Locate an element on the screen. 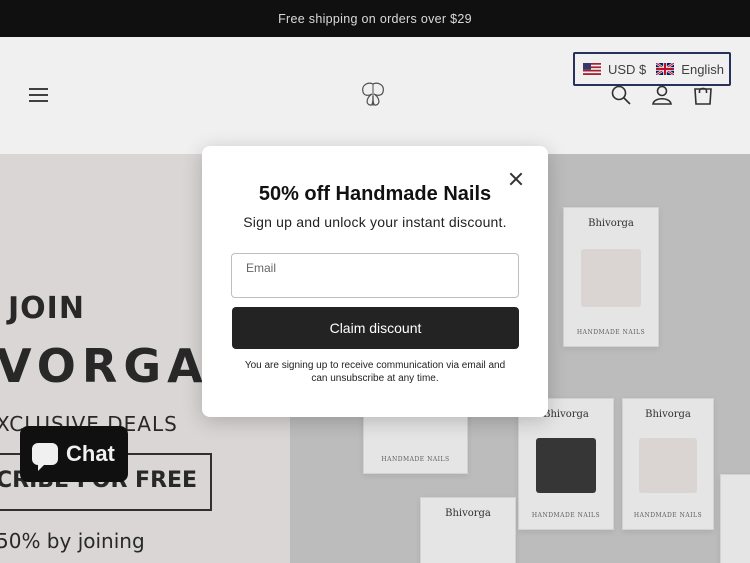  email-field: Email is located at coordinates (375, 275).